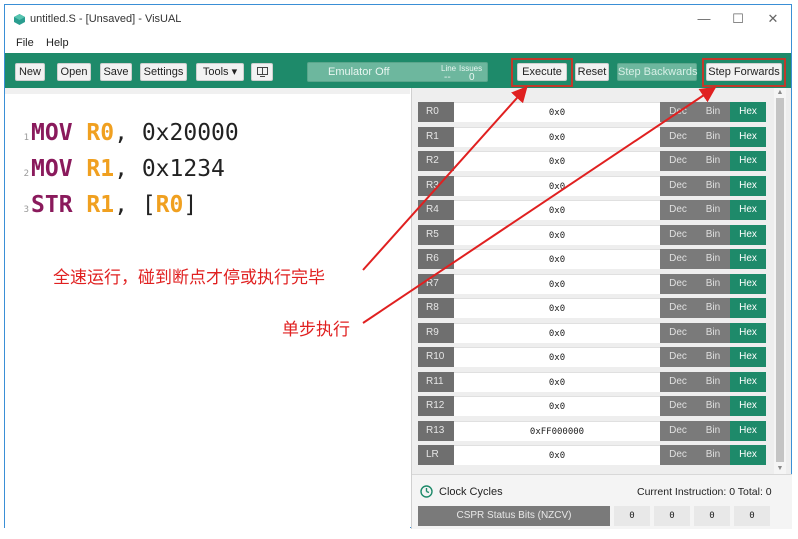  Describe the element at coordinates (780, 93) in the screenshot. I see `scroll-up-icon: ▲` at that location.